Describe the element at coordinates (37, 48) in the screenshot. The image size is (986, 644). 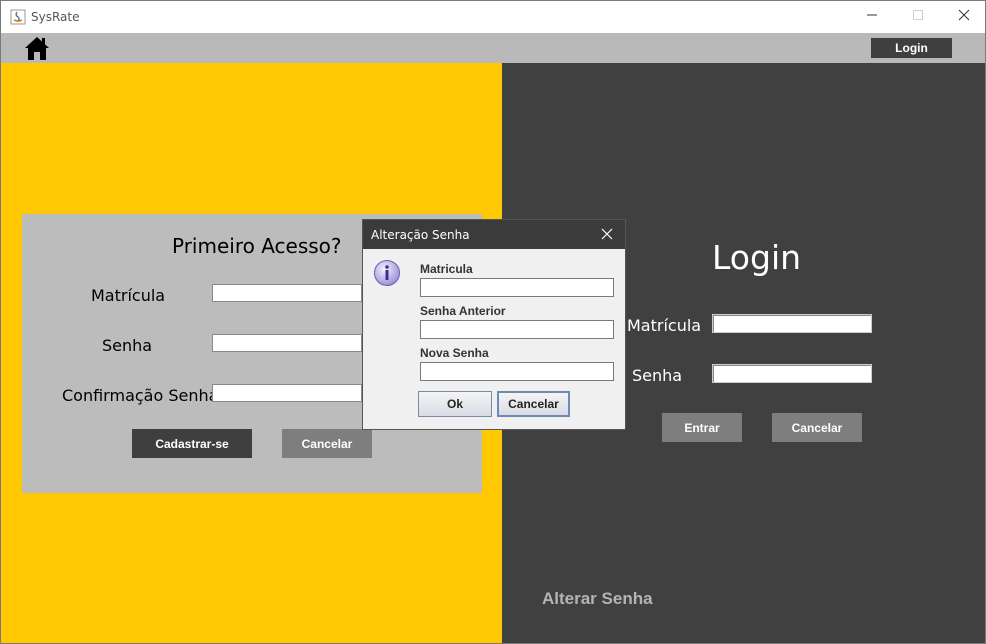
I see `home-icon` at that location.